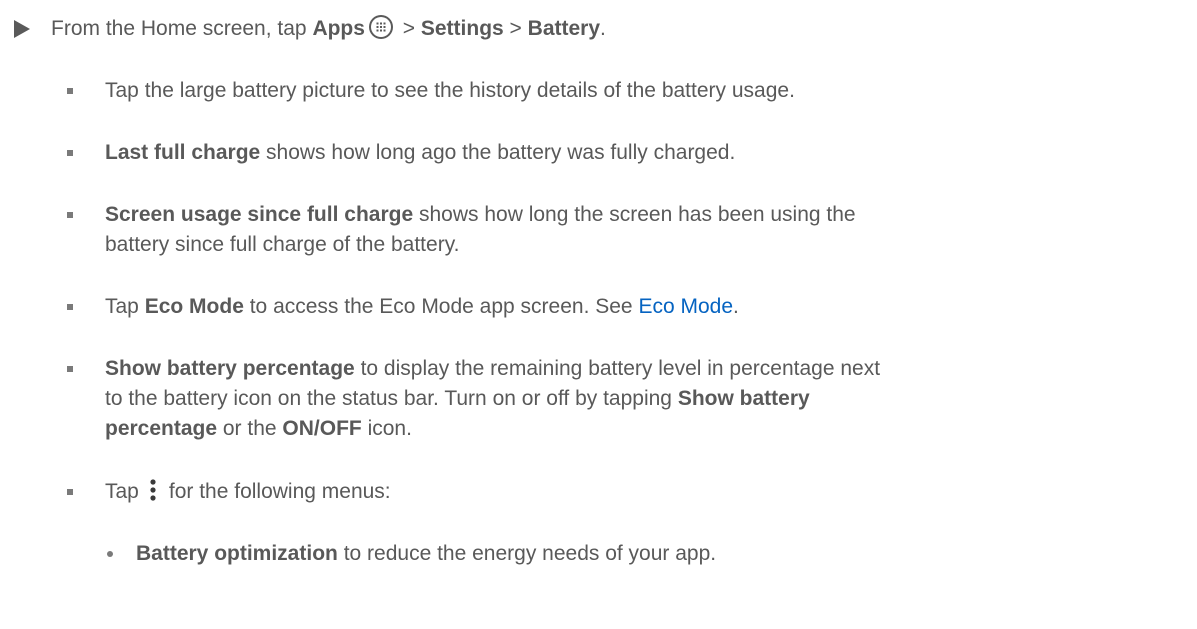 Image resolution: width=1197 pixels, height=629 pixels. I want to click on bullet-text: icon., so click(386, 428).